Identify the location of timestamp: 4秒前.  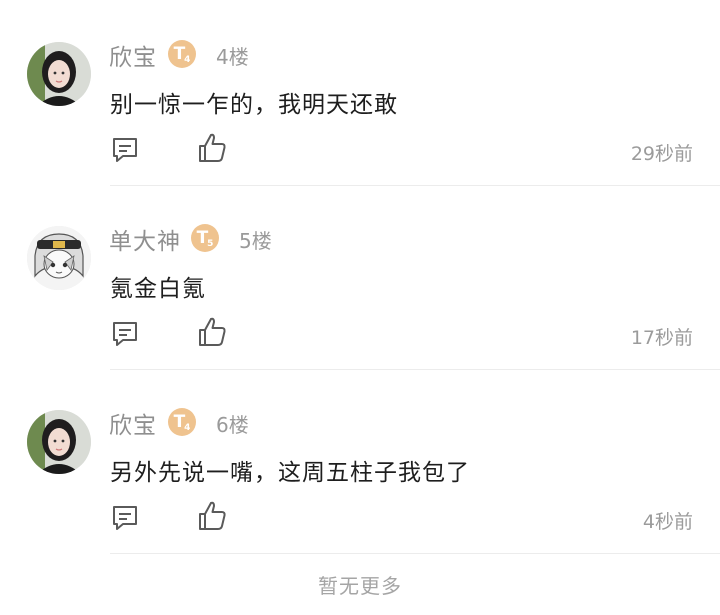
(667, 522).